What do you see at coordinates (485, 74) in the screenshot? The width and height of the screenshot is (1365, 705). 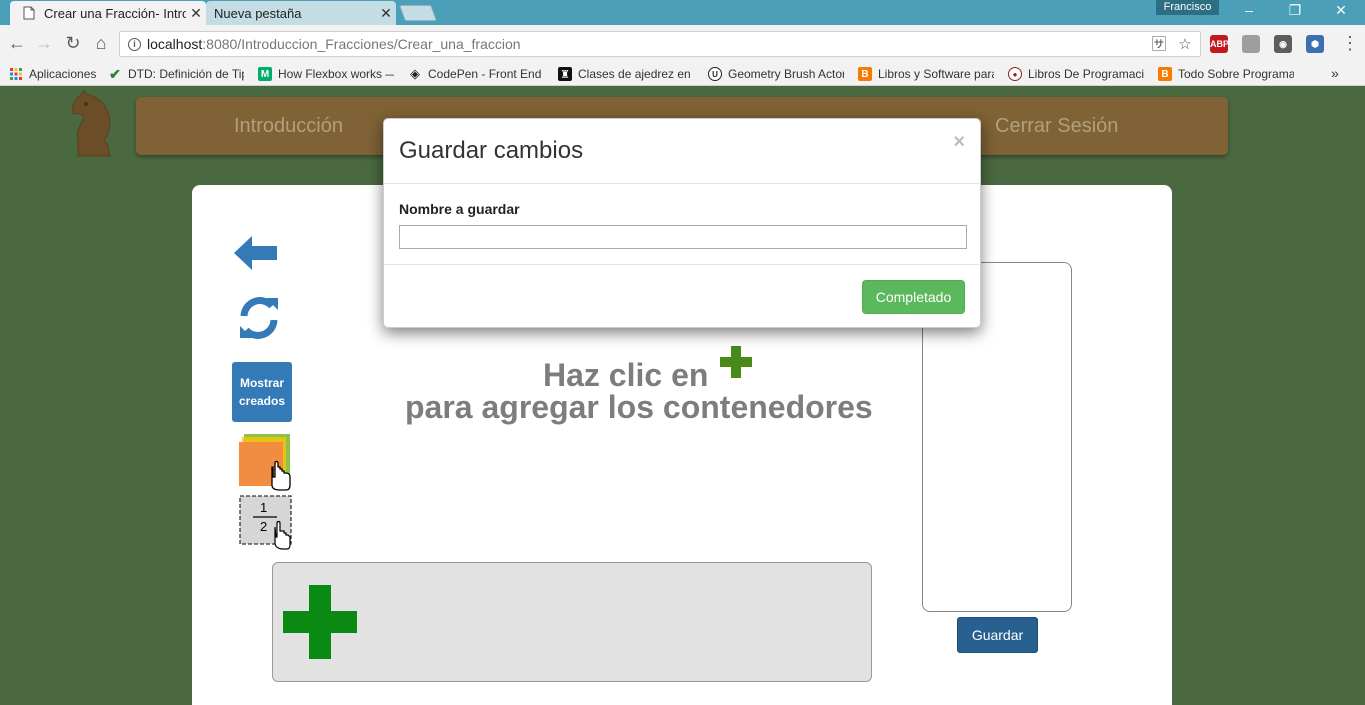 I see `bookmark-label: CodePen - Front End` at bounding box center [485, 74].